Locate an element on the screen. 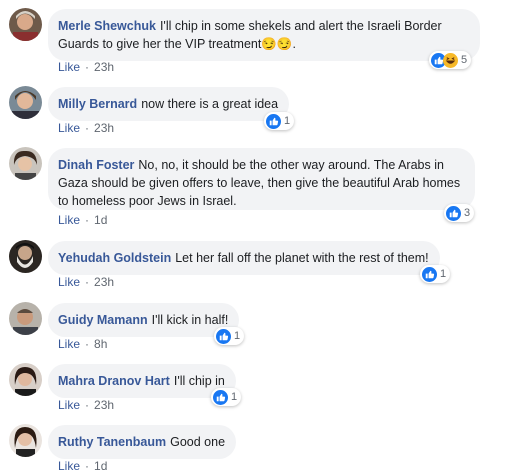 This screenshot has height=473, width=510. comment-meta: Like · 1d is located at coordinates (83, 220).